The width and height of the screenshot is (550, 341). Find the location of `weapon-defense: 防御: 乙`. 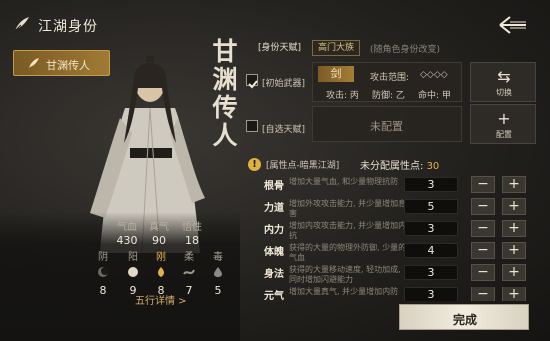

weapon-defense: 防御: 乙 is located at coordinates (388, 96).